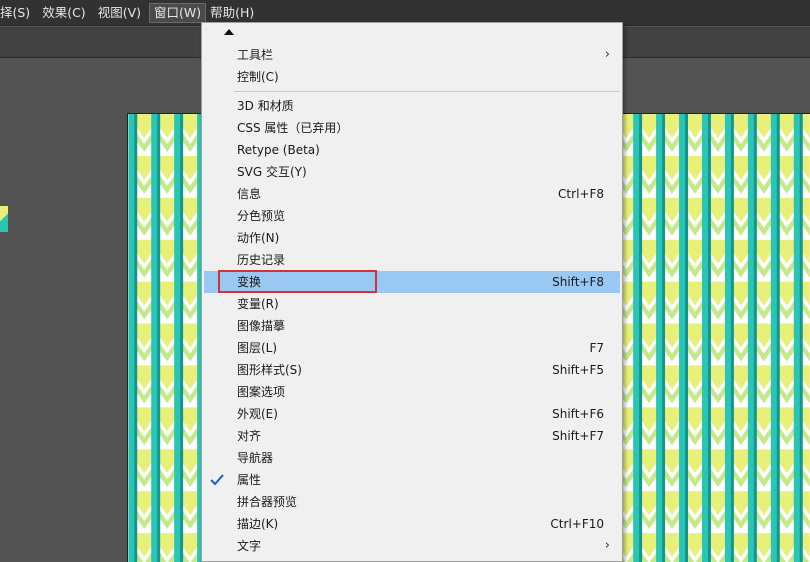 This screenshot has width=810, height=562. What do you see at coordinates (412, 238) in the screenshot?
I see `menu-item-actions: 动作(N)` at bounding box center [412, 238].